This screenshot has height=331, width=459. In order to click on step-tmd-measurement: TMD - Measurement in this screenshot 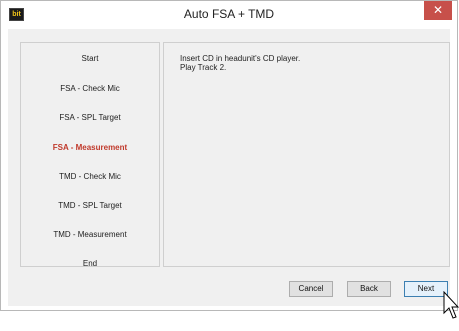, I will do `click(90, 234)`.